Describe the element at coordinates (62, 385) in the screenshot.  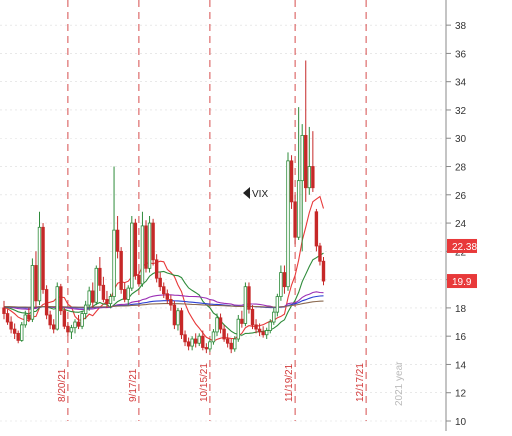
I see `date-label: 8/20/21` at that location.